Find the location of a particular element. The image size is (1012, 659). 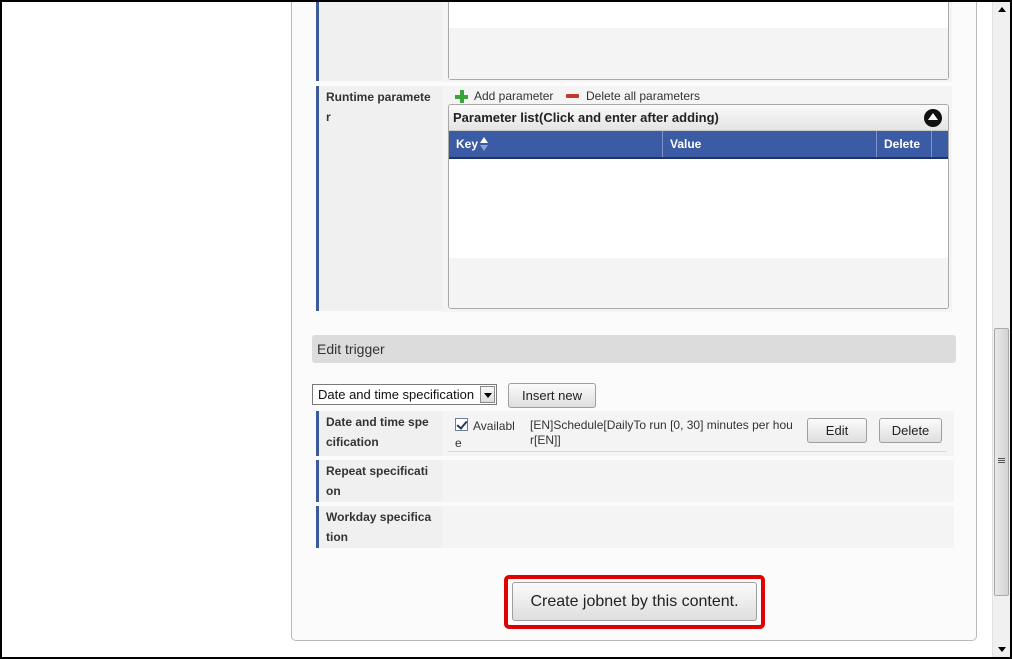

scrollbar-thumb is located at coordinates (1001, 462).